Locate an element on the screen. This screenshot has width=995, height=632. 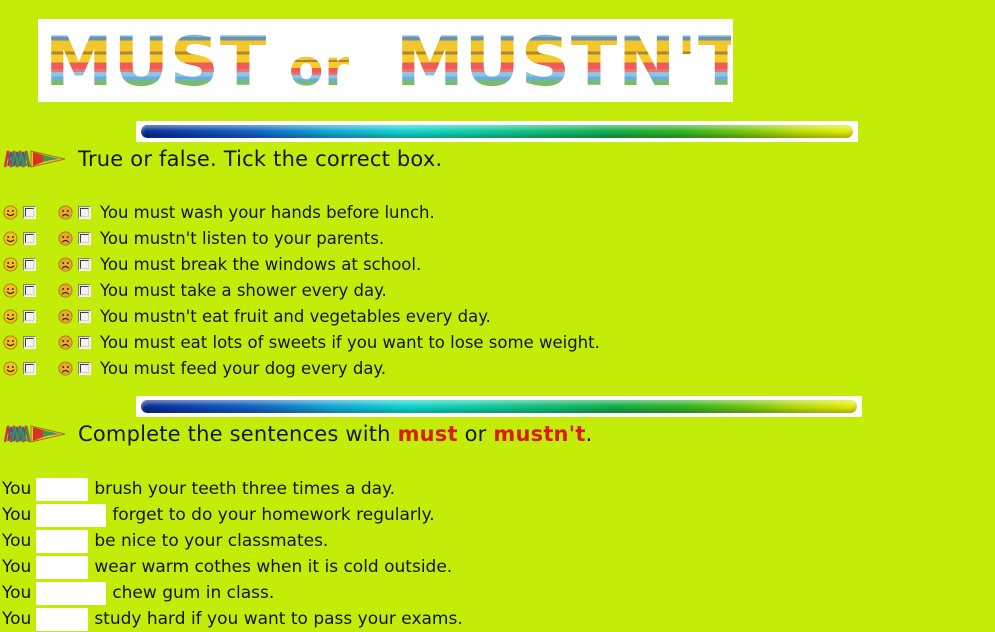
statement-text: You must wash your hands before lunch. is located at coordinates (267, 212).